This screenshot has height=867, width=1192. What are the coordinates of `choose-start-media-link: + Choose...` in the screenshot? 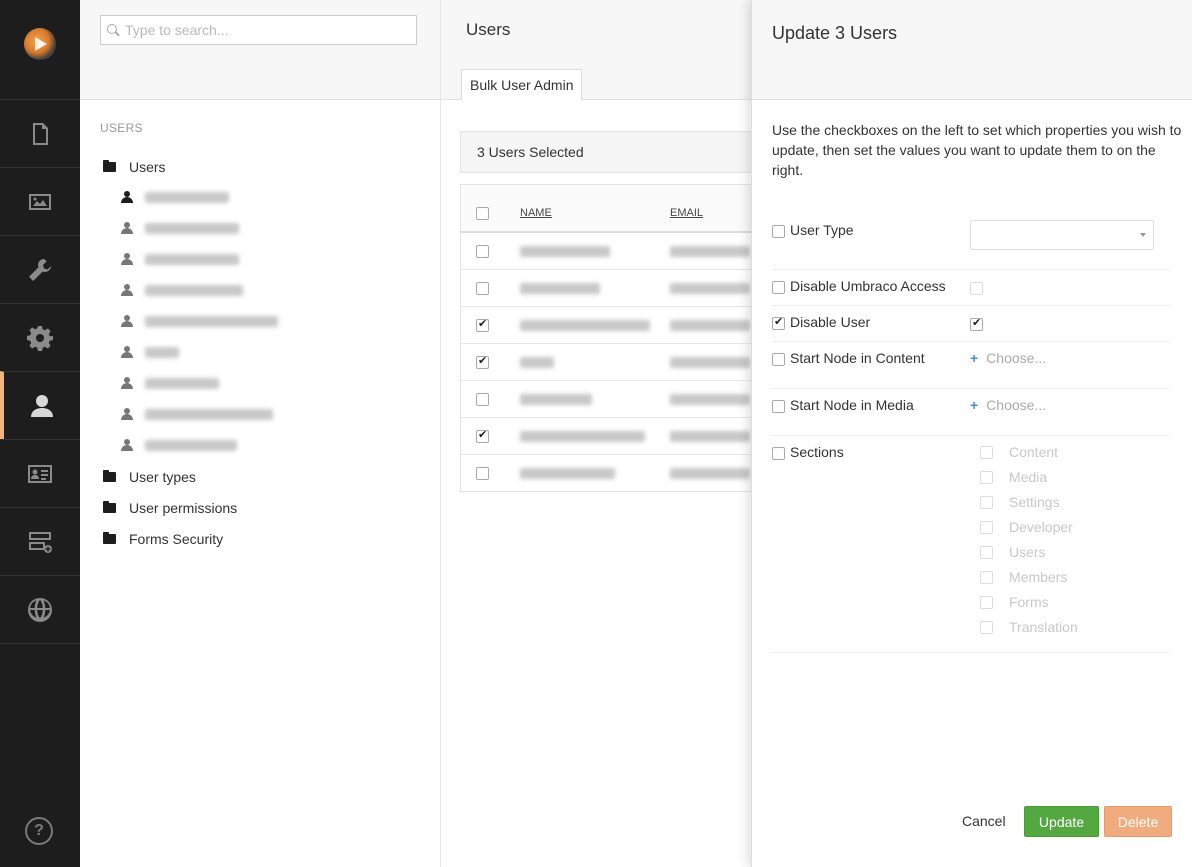 It's located at (1008, 405).